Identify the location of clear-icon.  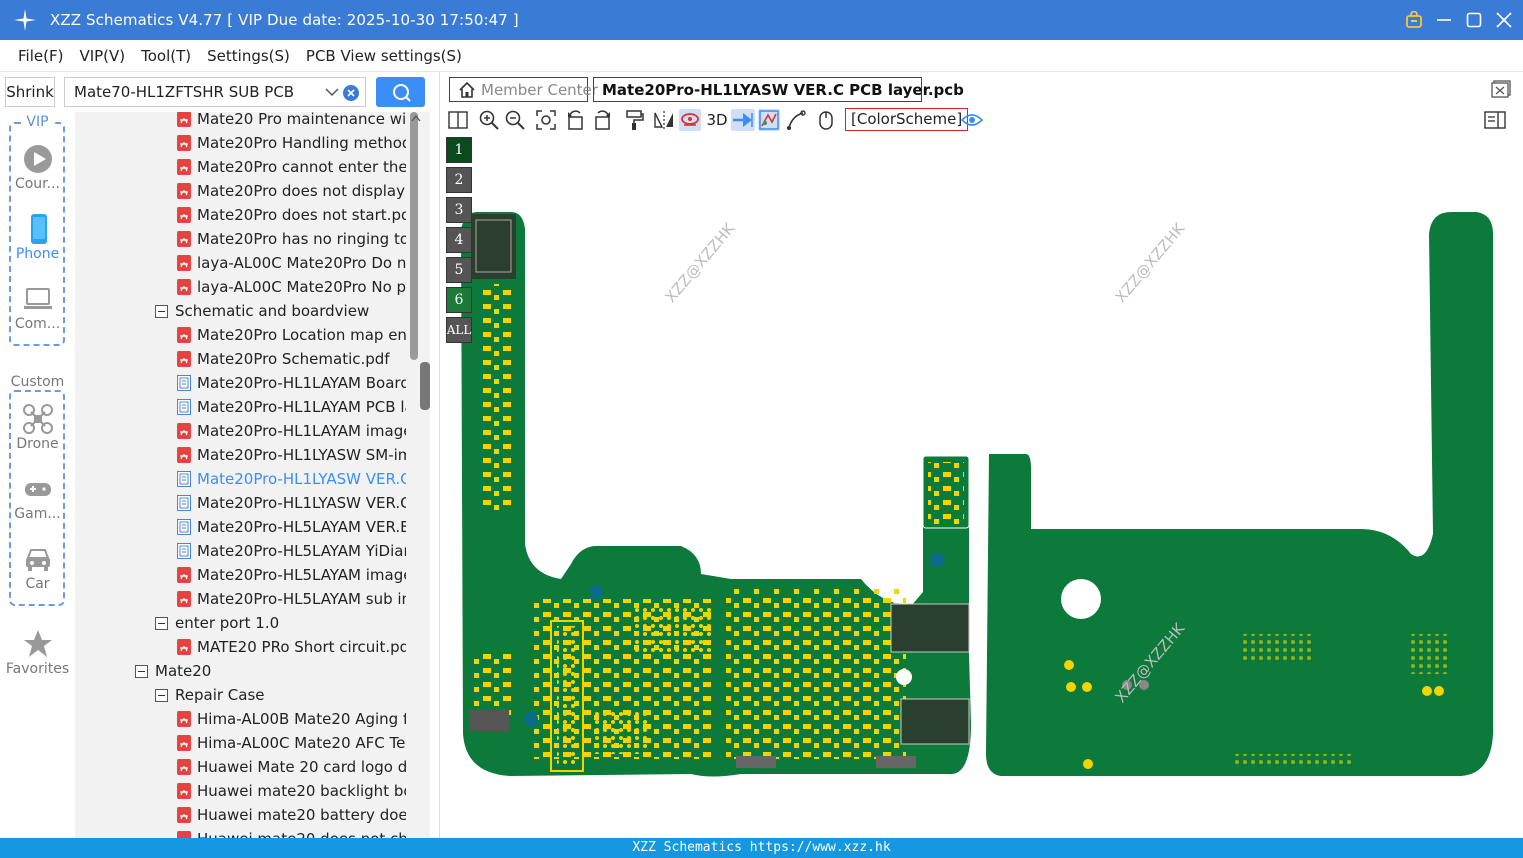
(351, 93).